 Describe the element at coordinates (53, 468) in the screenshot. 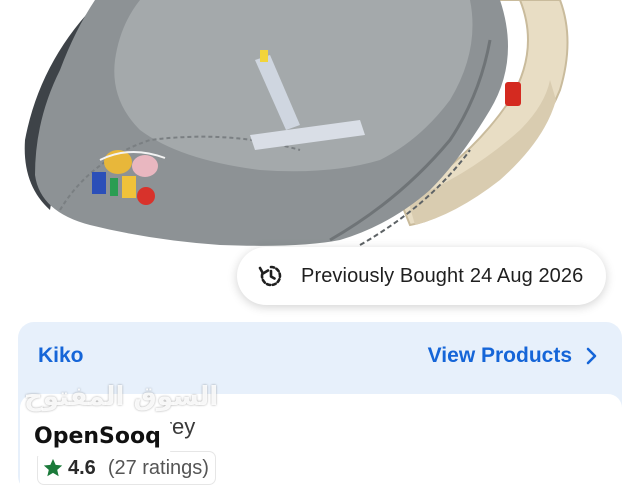

I see `star-icon` at that location.